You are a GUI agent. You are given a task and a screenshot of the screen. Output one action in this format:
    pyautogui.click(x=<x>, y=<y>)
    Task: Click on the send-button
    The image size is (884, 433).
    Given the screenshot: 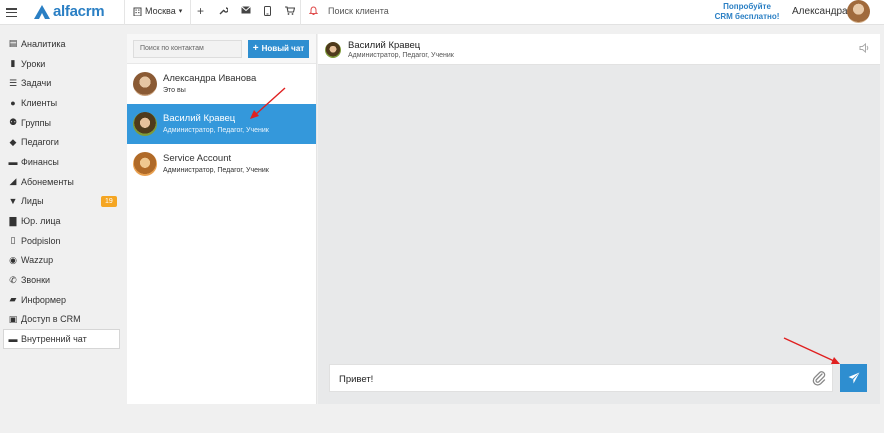 What is the action you would take?
    pyautogui.click(x=853, y=378)
    